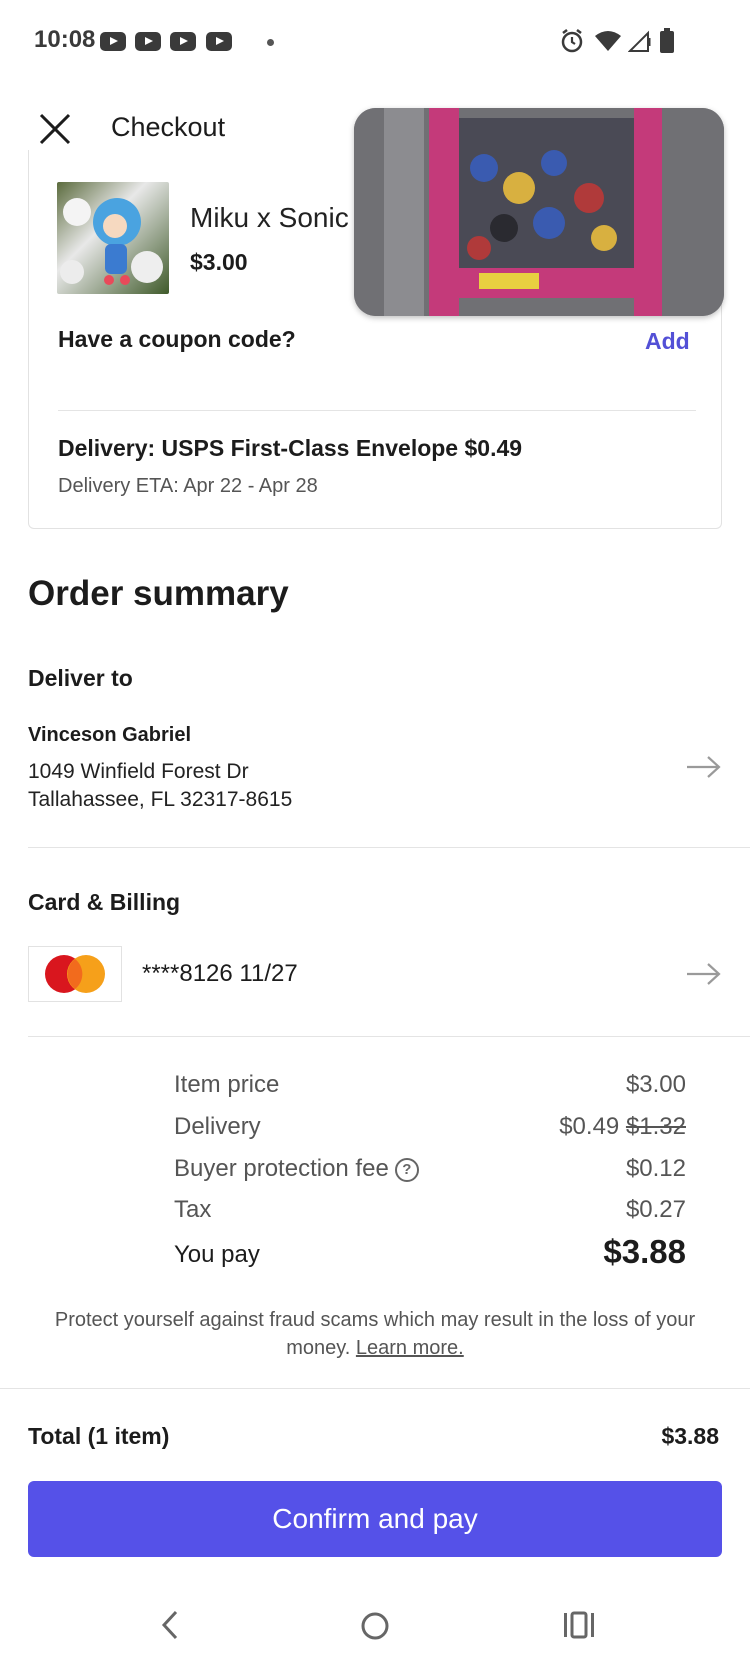  Describe the element at coordinates (667, 40) in the screenshot. I see `battery-icon` at that location.